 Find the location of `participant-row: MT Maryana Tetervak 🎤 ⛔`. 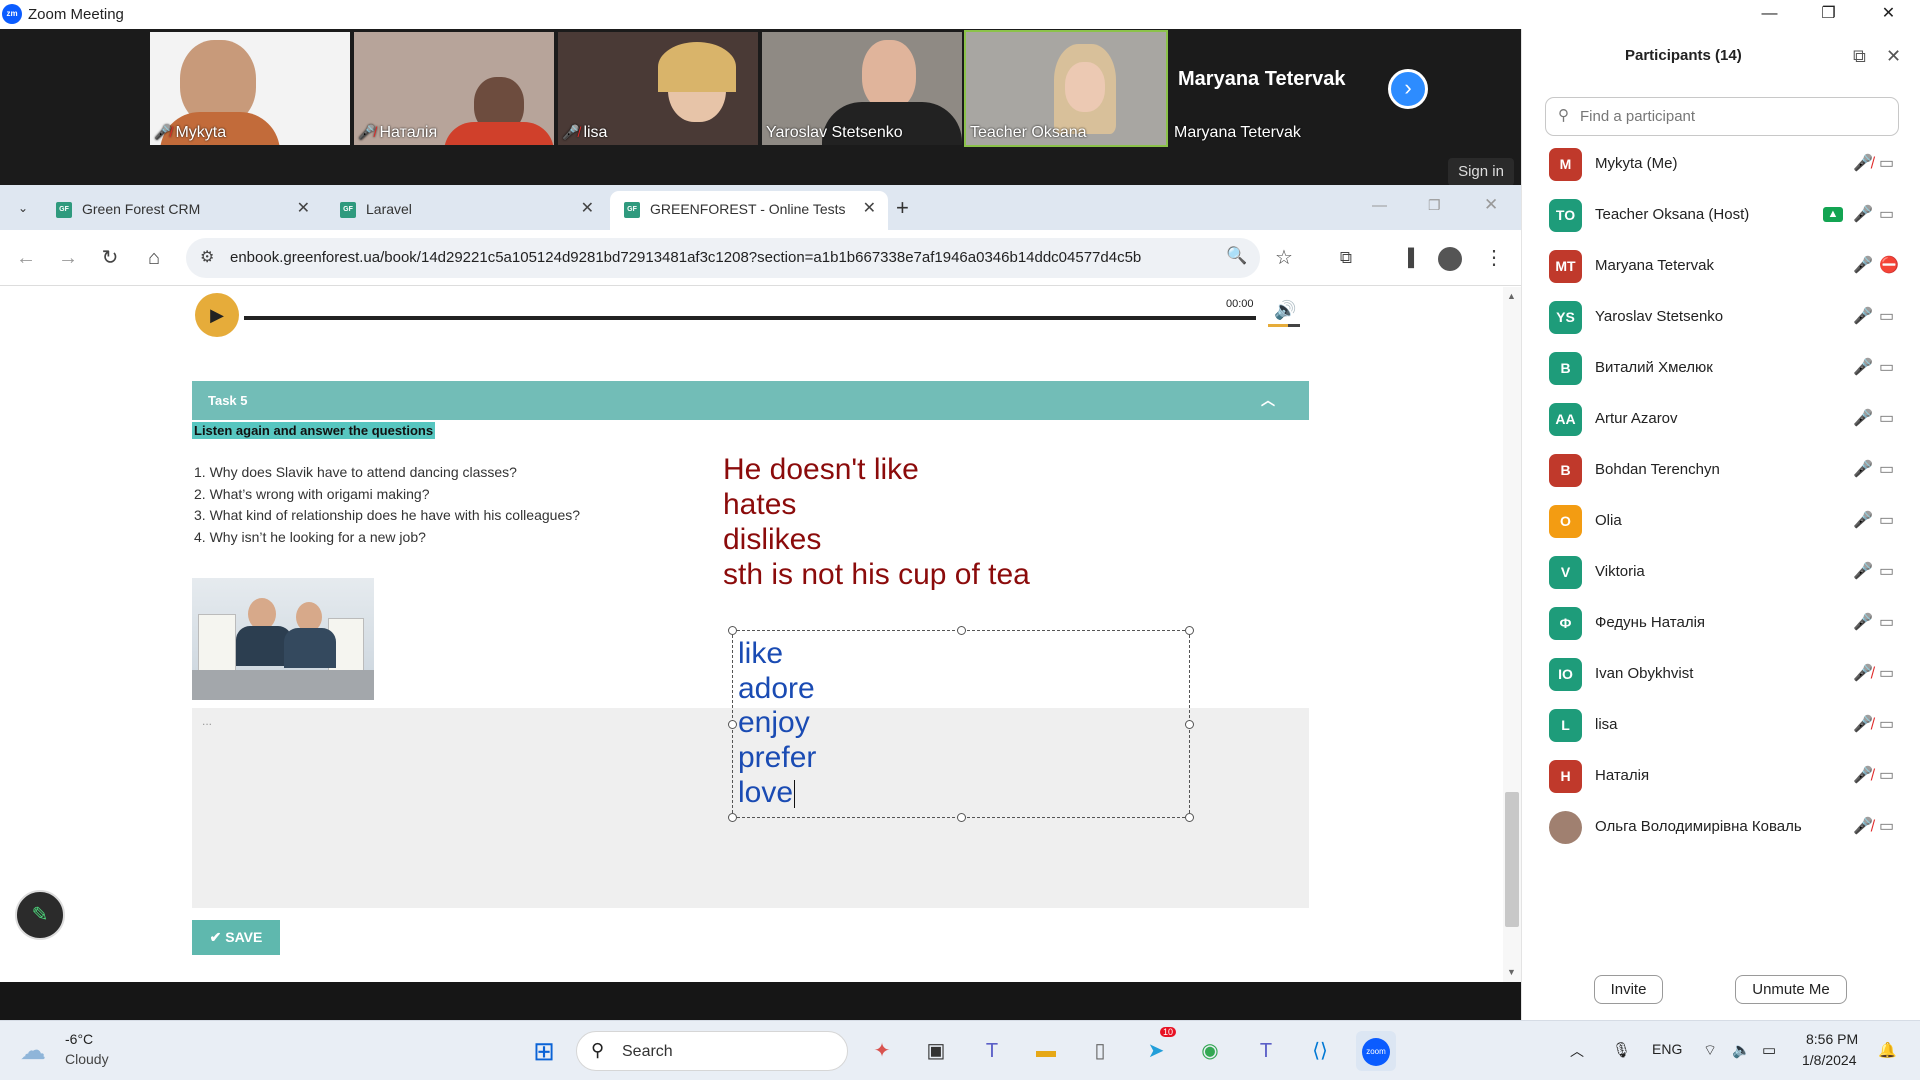

participant-row: MT Maryana Tetervak 🎤 ⛔ is located at coordinates (1725, 267).